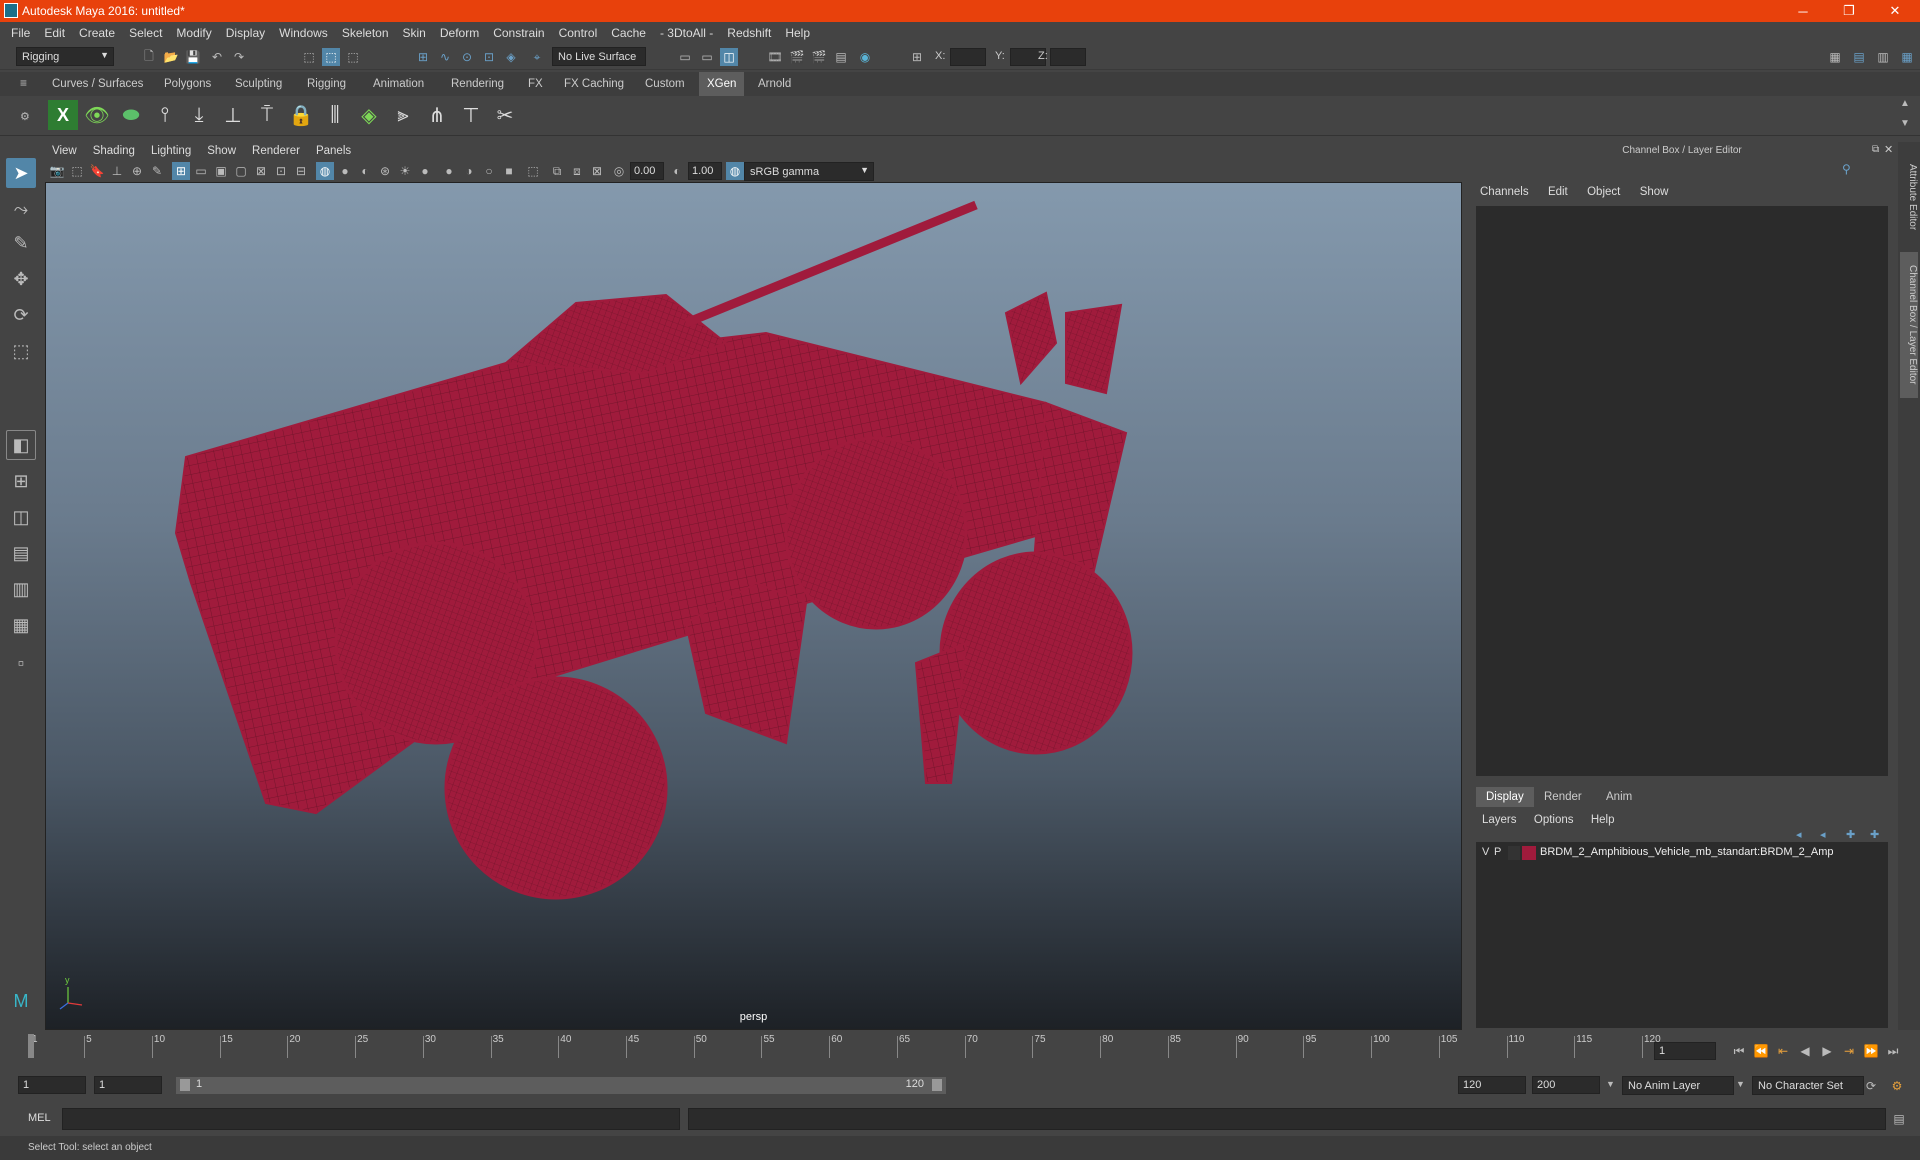  Describe the element at coordinates (1899, 1119) in the screenshot. I see `script-editor-icon: ▤` at that location.